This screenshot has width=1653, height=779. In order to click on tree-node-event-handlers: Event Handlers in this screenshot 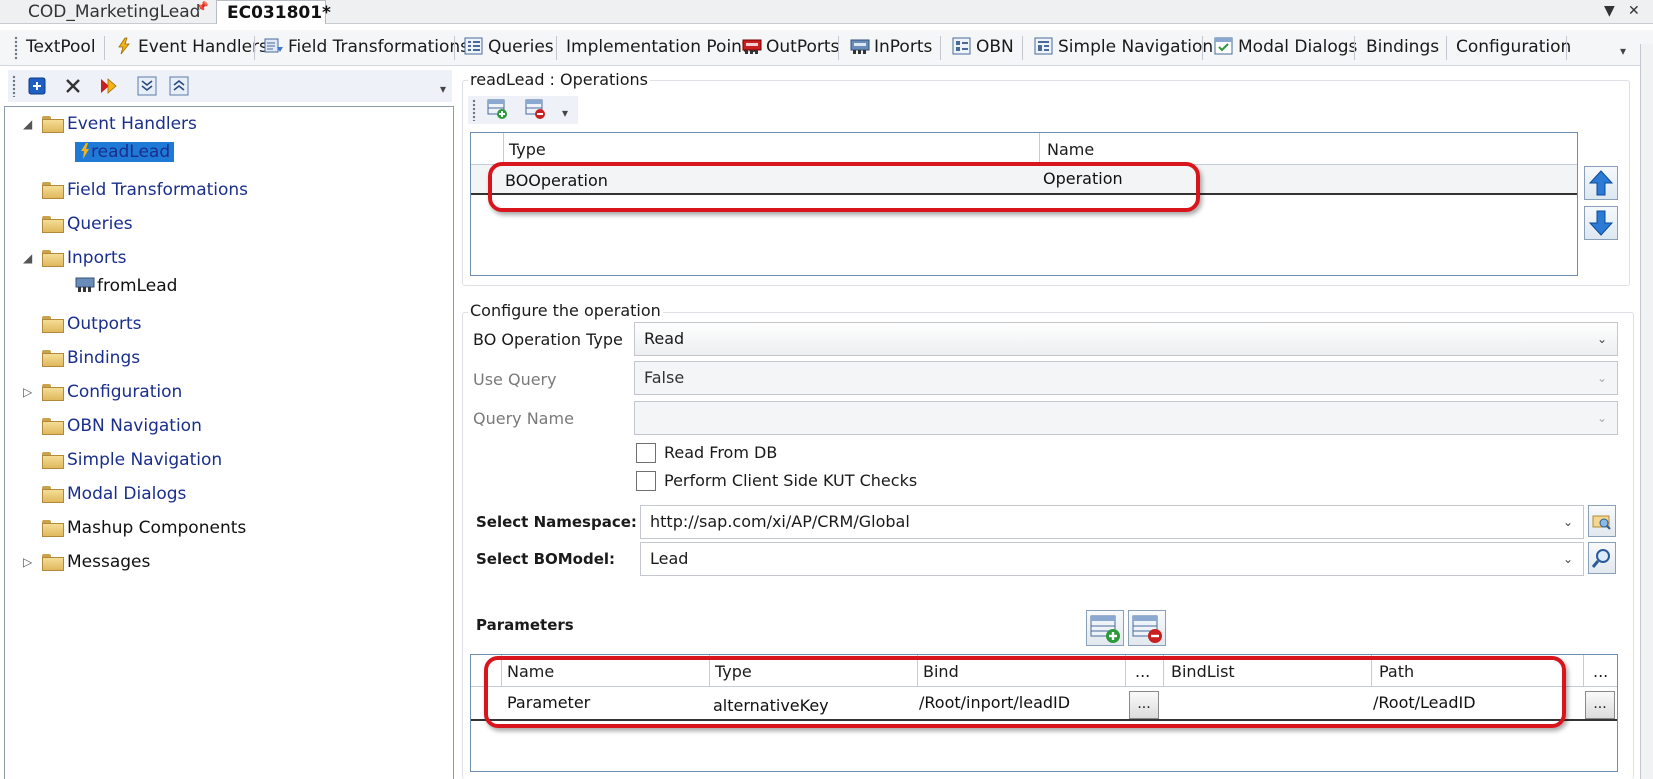, I will do `click(119, 124)`.